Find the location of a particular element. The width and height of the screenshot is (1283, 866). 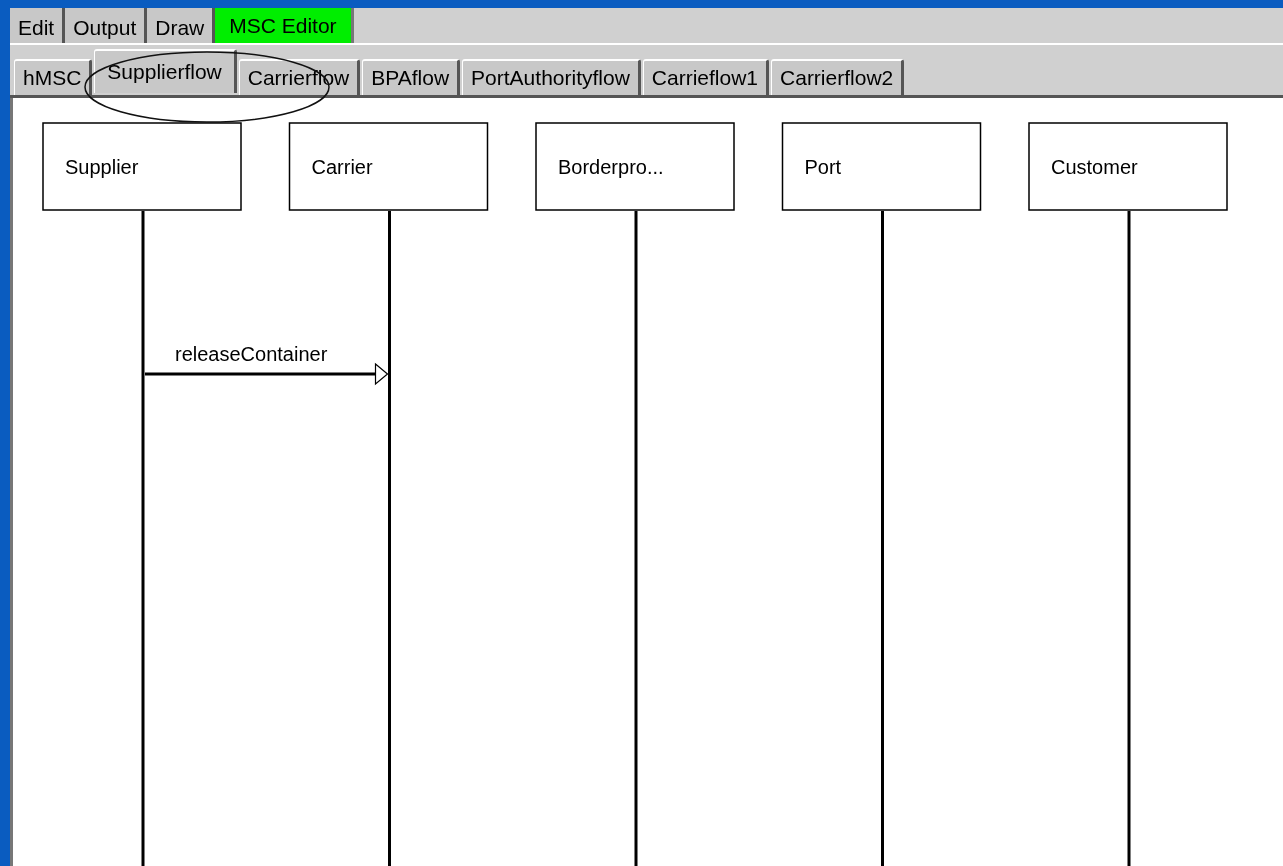

diagram-tab: BPAflow is located at coordinates (411, 77).